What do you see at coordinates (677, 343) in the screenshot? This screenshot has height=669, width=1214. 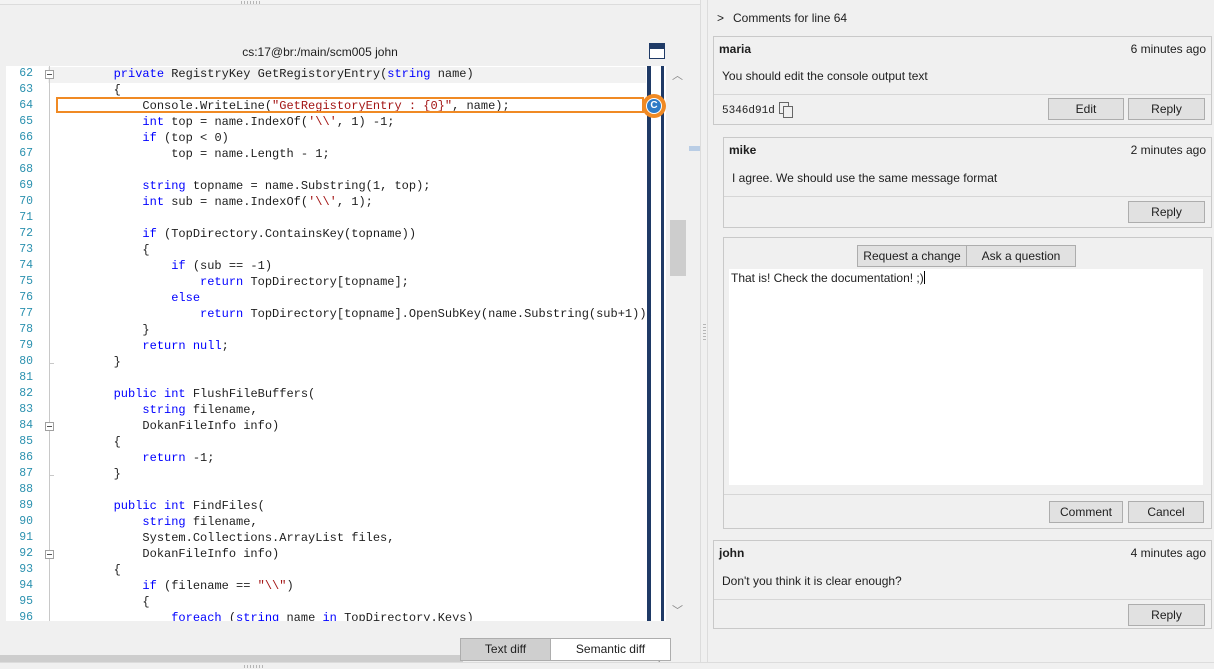 I see `vertical-scrollbar: ︿ ﹀` at bounding box center [677, 343].